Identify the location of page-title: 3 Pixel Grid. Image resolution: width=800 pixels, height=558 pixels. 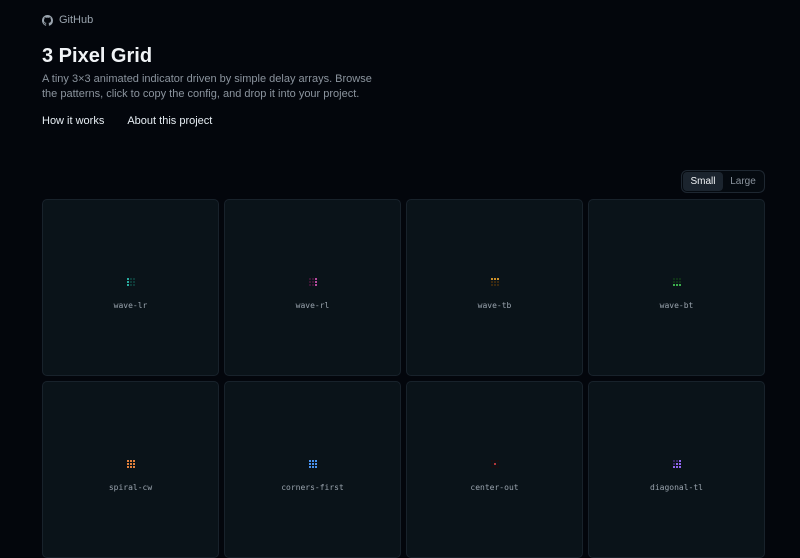
(97, 56).